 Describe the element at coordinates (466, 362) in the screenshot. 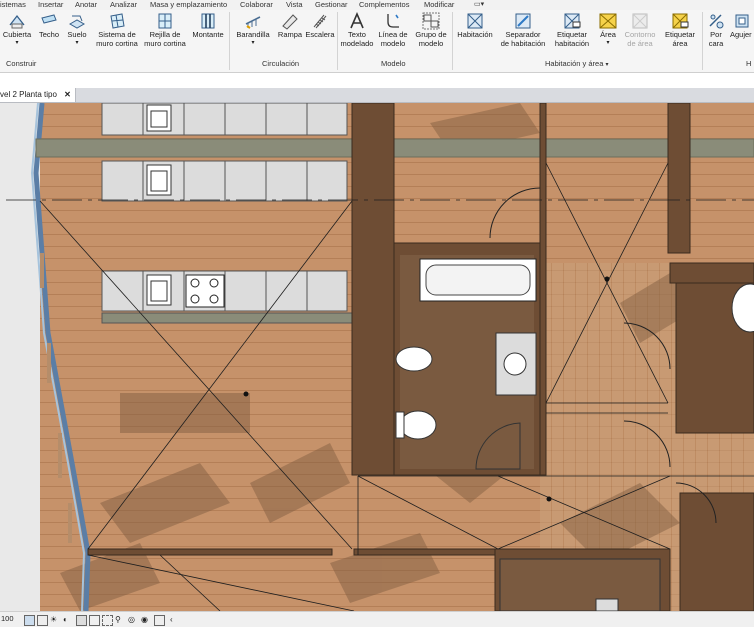

I see `bathroom` at that location.